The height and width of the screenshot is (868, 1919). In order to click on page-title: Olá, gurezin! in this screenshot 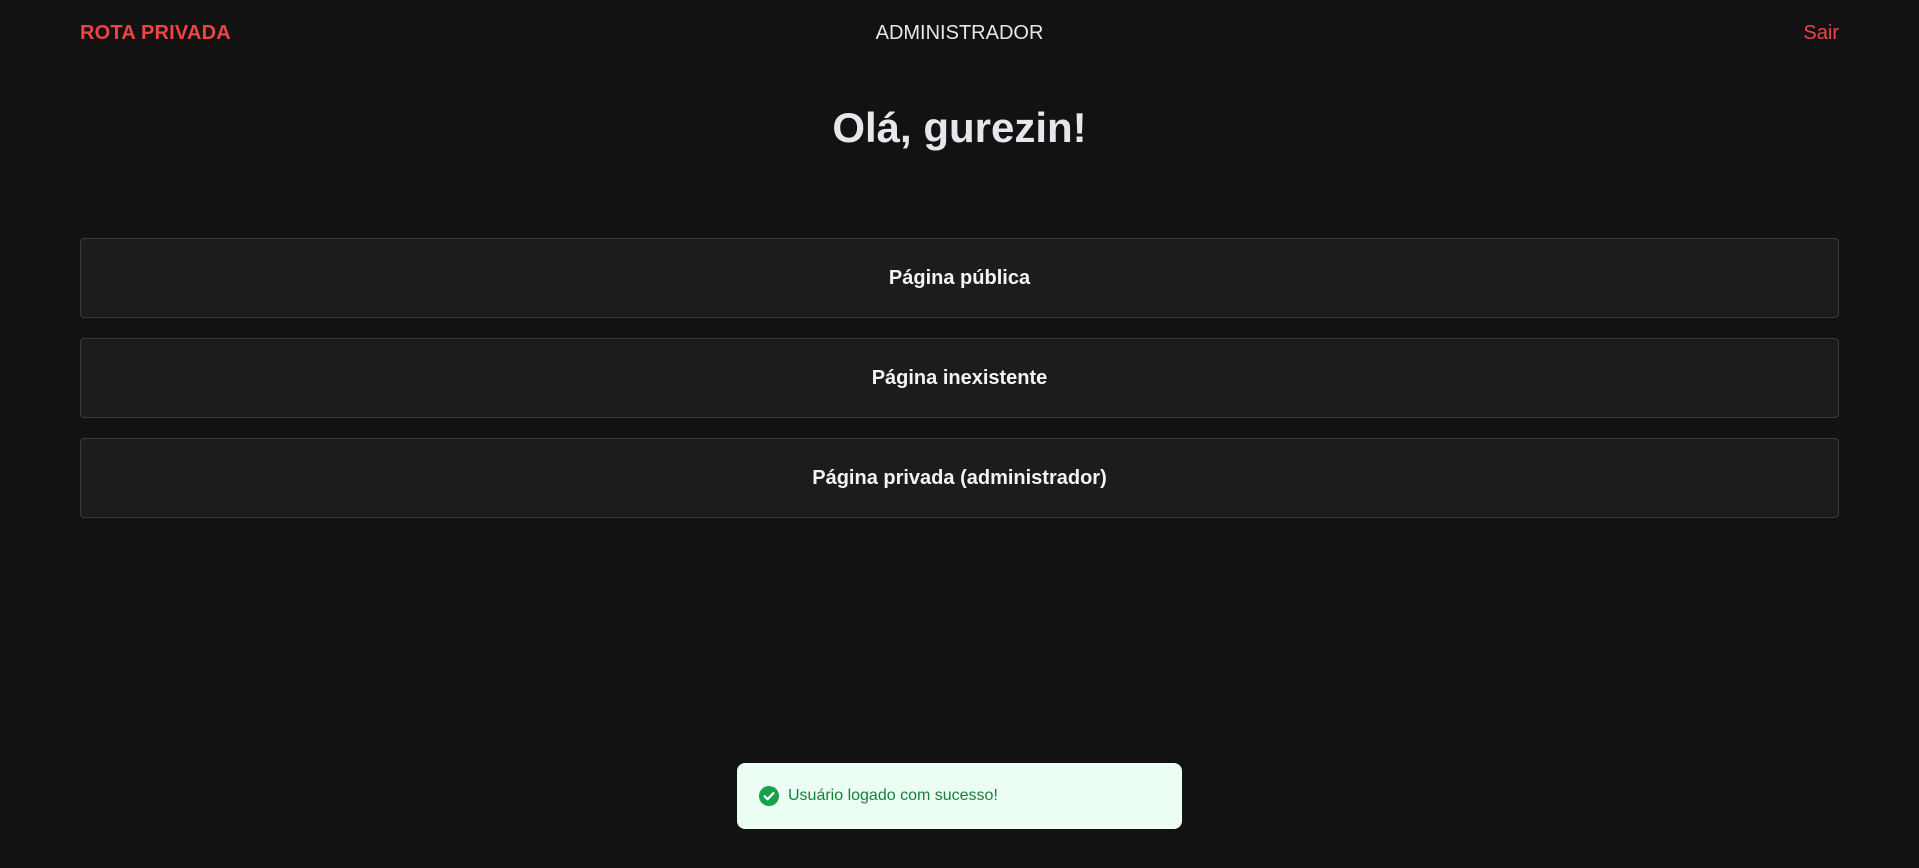, I will do `click(959, 127)`.